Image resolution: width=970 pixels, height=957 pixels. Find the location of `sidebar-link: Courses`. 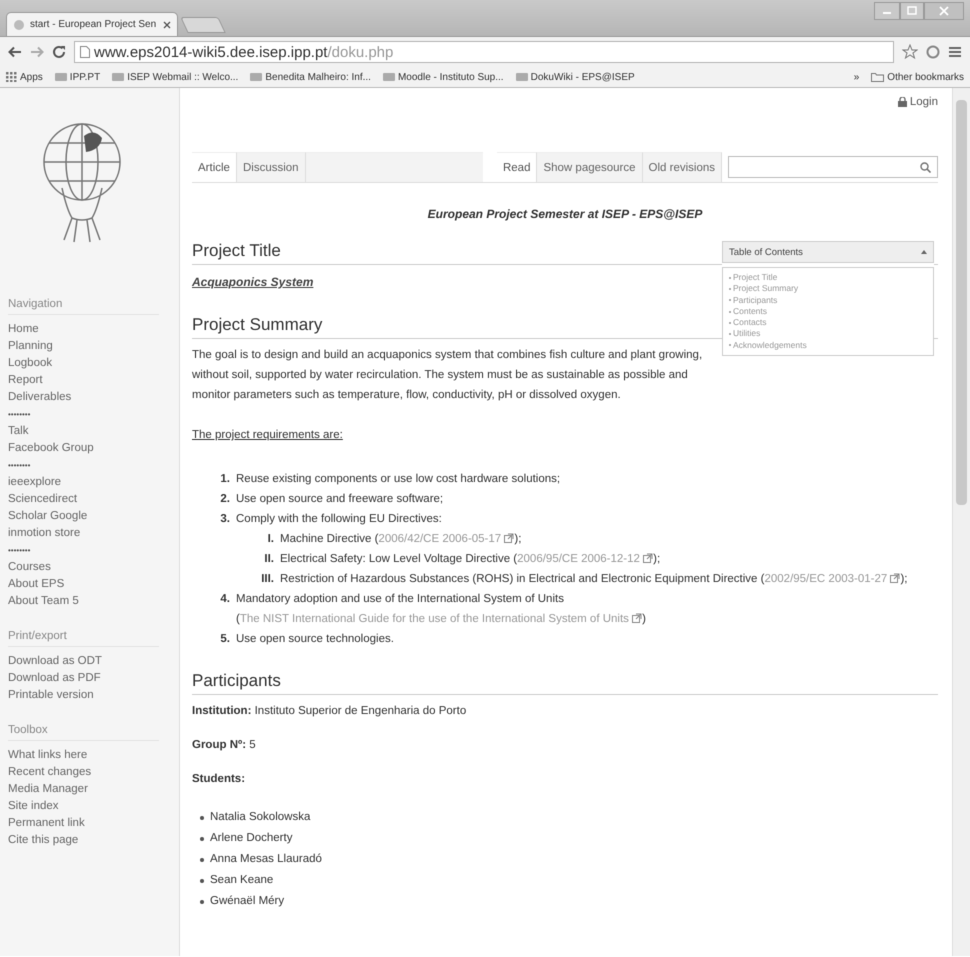

sidebar-link: Courses is located at coordinates (93, 567).